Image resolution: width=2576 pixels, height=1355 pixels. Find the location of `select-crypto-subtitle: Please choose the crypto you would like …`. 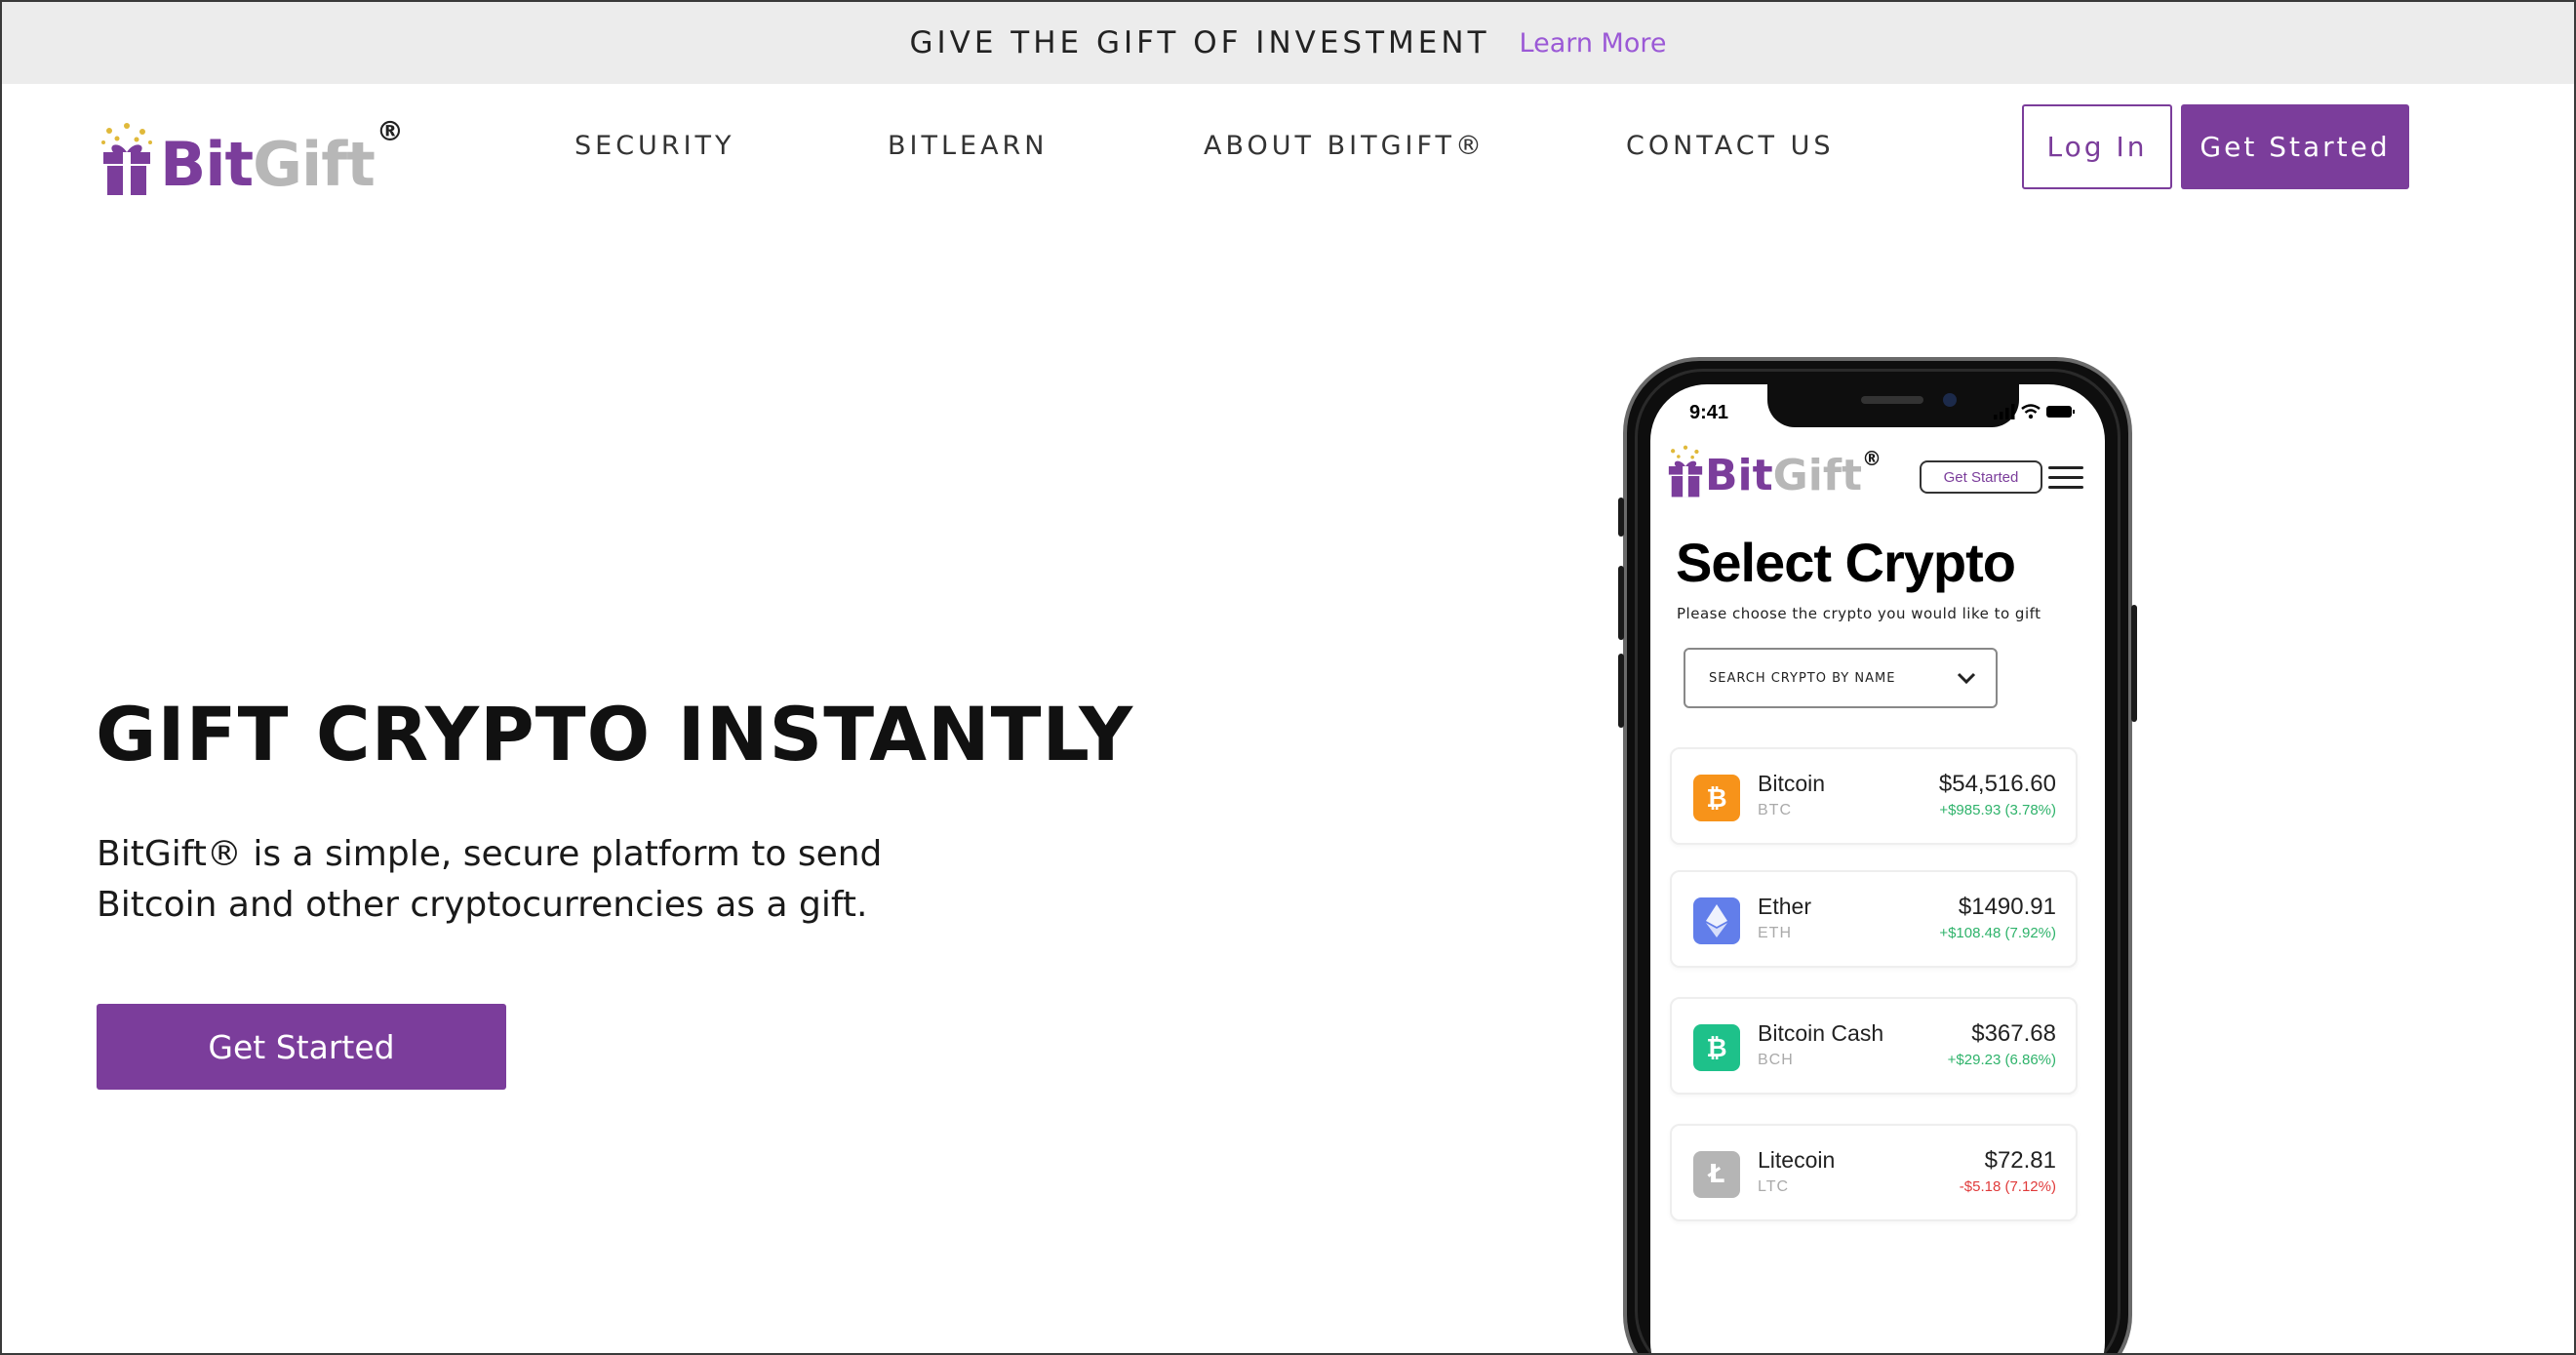

select-crypto-subtitle: Please choose the crypto you would like … is located at coordinates (1859, 613).